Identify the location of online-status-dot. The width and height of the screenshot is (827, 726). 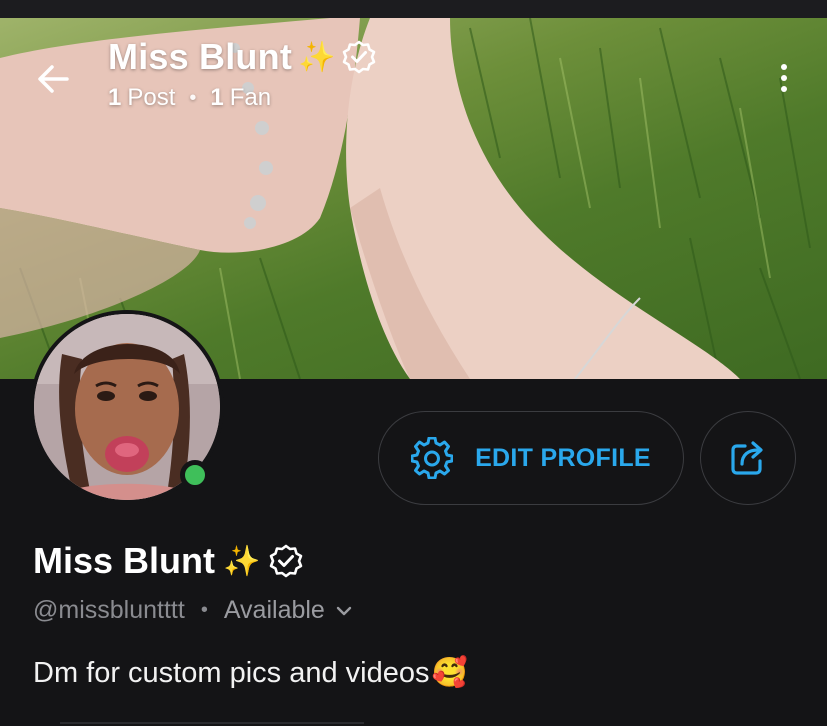
(195, 475).